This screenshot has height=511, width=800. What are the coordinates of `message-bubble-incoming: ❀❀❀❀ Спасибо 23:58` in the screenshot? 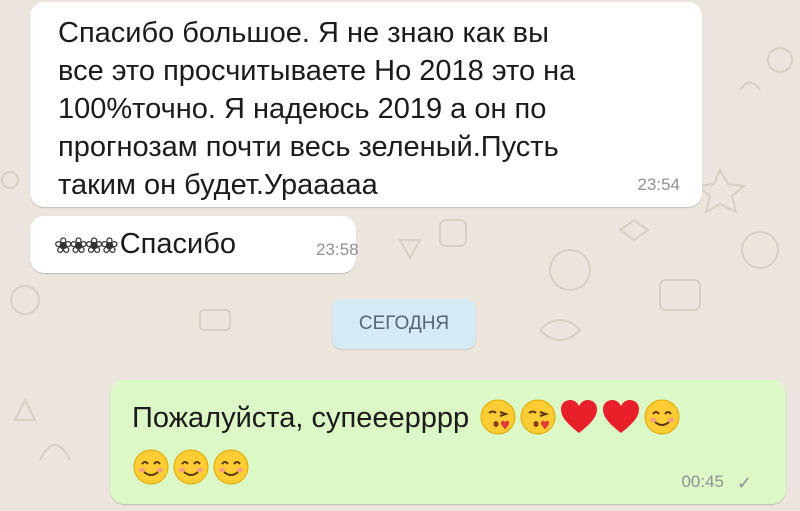 It's located at (194, 244).